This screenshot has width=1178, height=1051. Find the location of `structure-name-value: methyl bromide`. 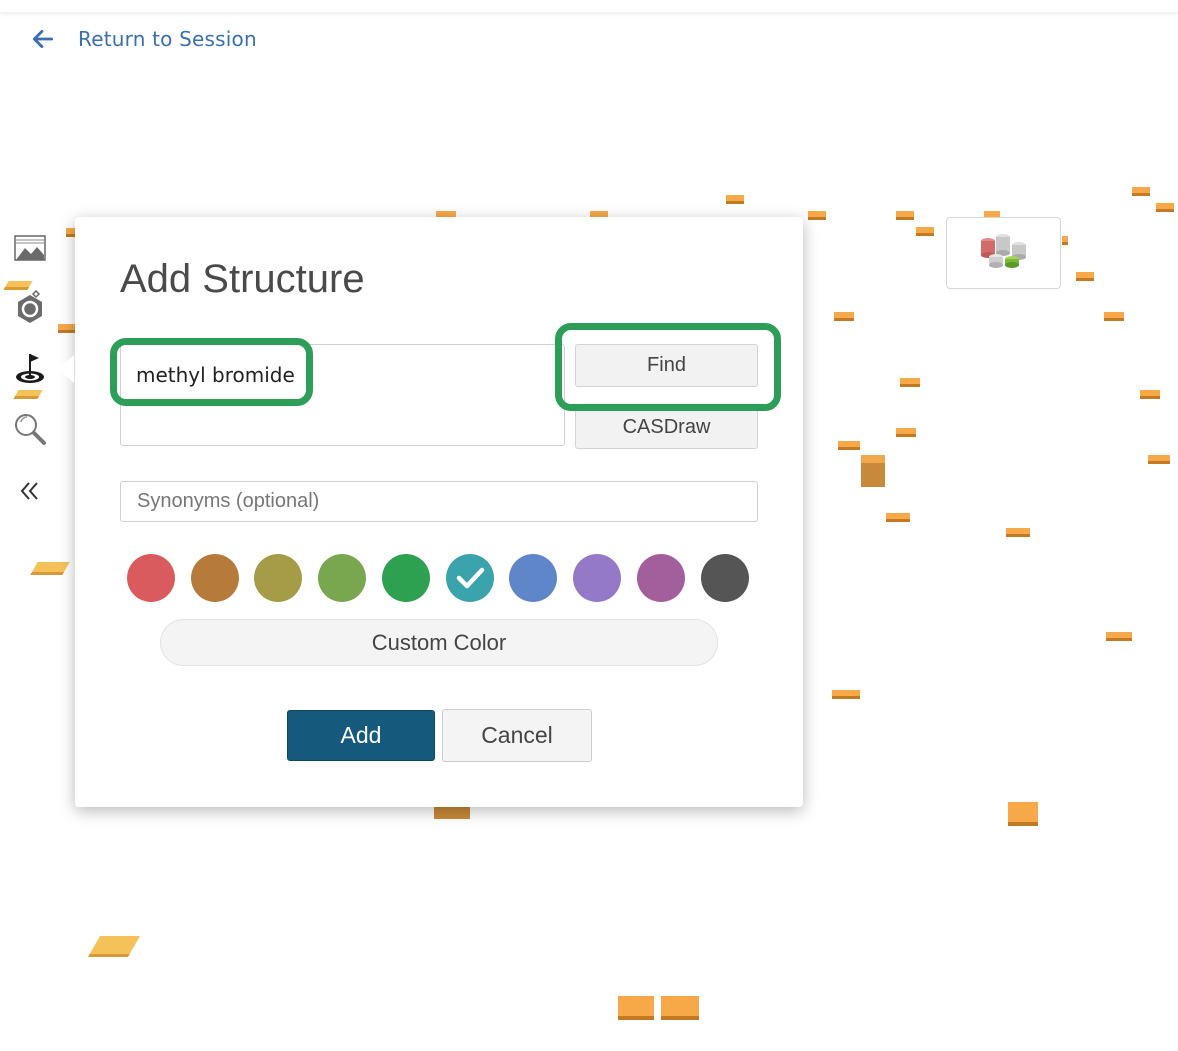

structure-name-value: methyl bromide is located at coordinates (215, 375).